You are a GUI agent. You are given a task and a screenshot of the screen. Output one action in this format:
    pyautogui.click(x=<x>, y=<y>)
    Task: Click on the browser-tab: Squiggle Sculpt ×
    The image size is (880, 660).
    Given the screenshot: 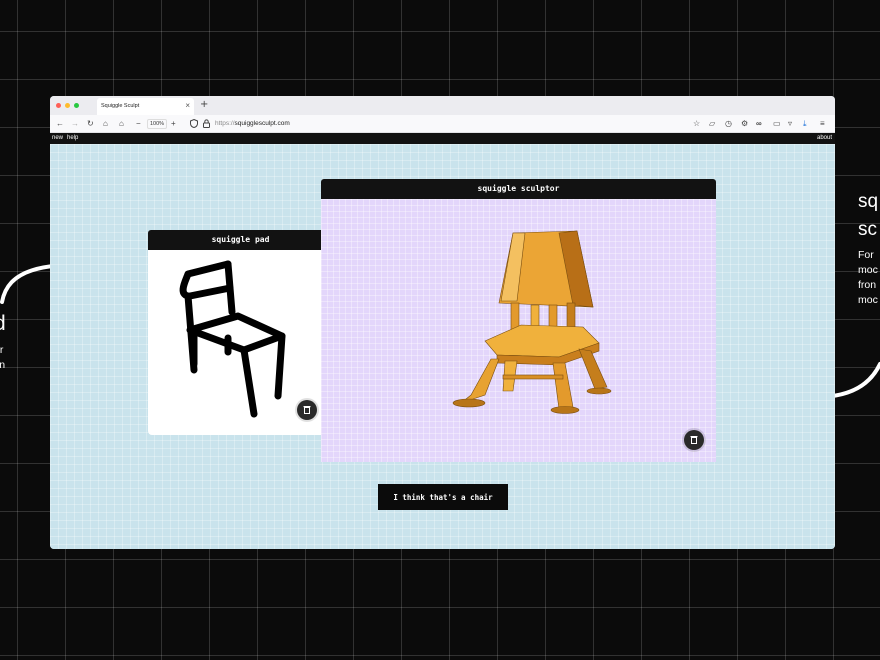 What is the action you would take?
    pyautogui.click(x=145, y=106)
    